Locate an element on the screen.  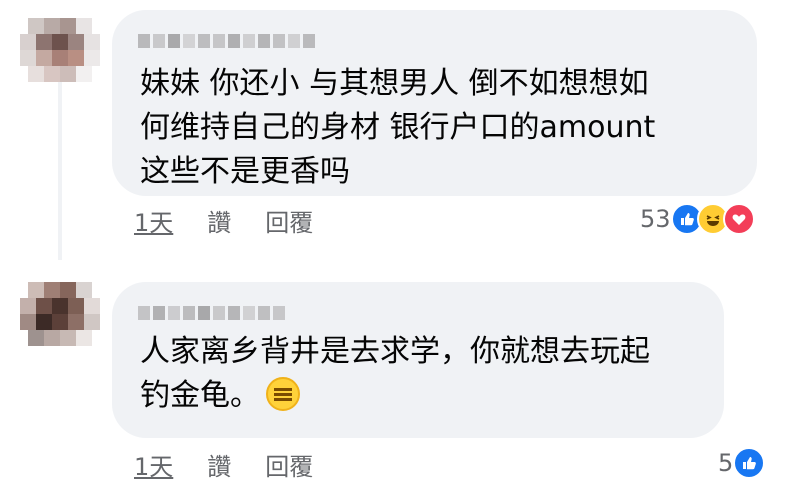
comment-text-content: 人家离乡背井是去求学，你就想去玩起 钓金龟。 is located at coordinates (395, 373).